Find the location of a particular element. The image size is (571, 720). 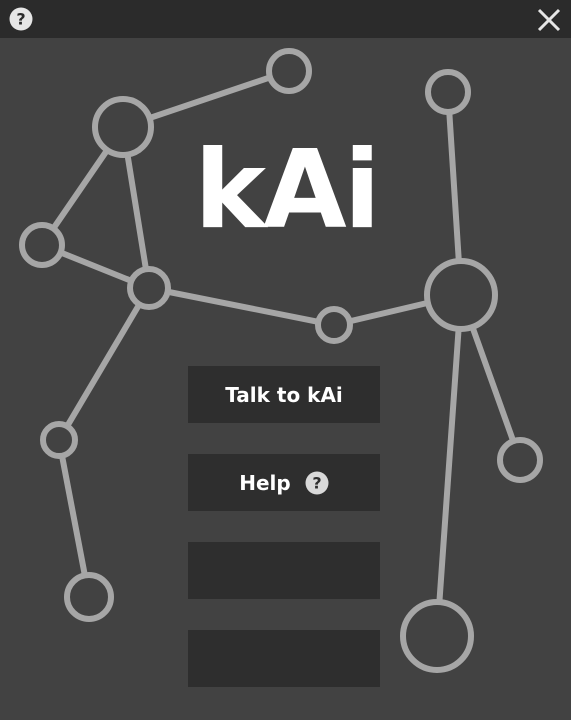

talk-to-kai-button: Talk to kAi is located at coordinates (284, 394).